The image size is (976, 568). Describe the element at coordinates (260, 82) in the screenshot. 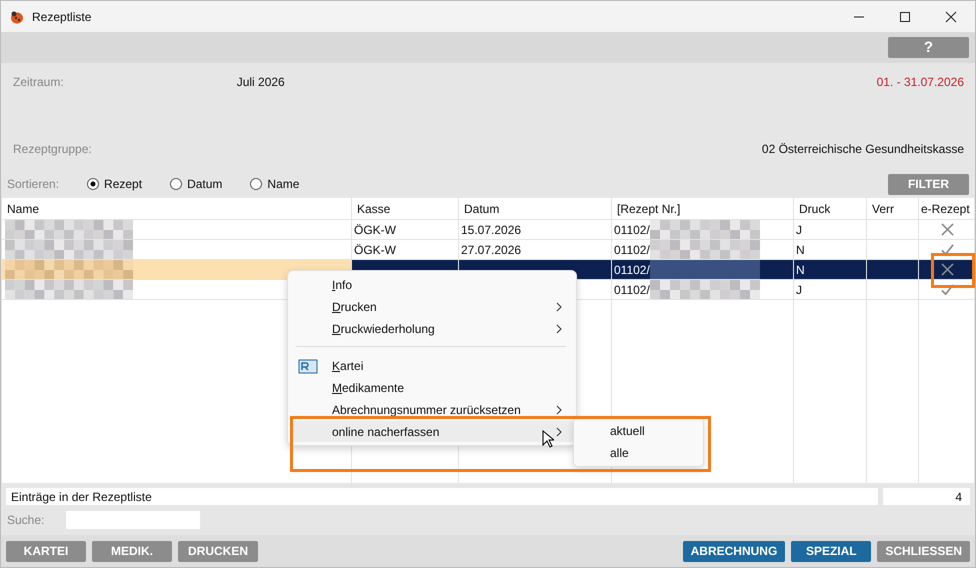

I see `period-value: Juli 2026` at that location.